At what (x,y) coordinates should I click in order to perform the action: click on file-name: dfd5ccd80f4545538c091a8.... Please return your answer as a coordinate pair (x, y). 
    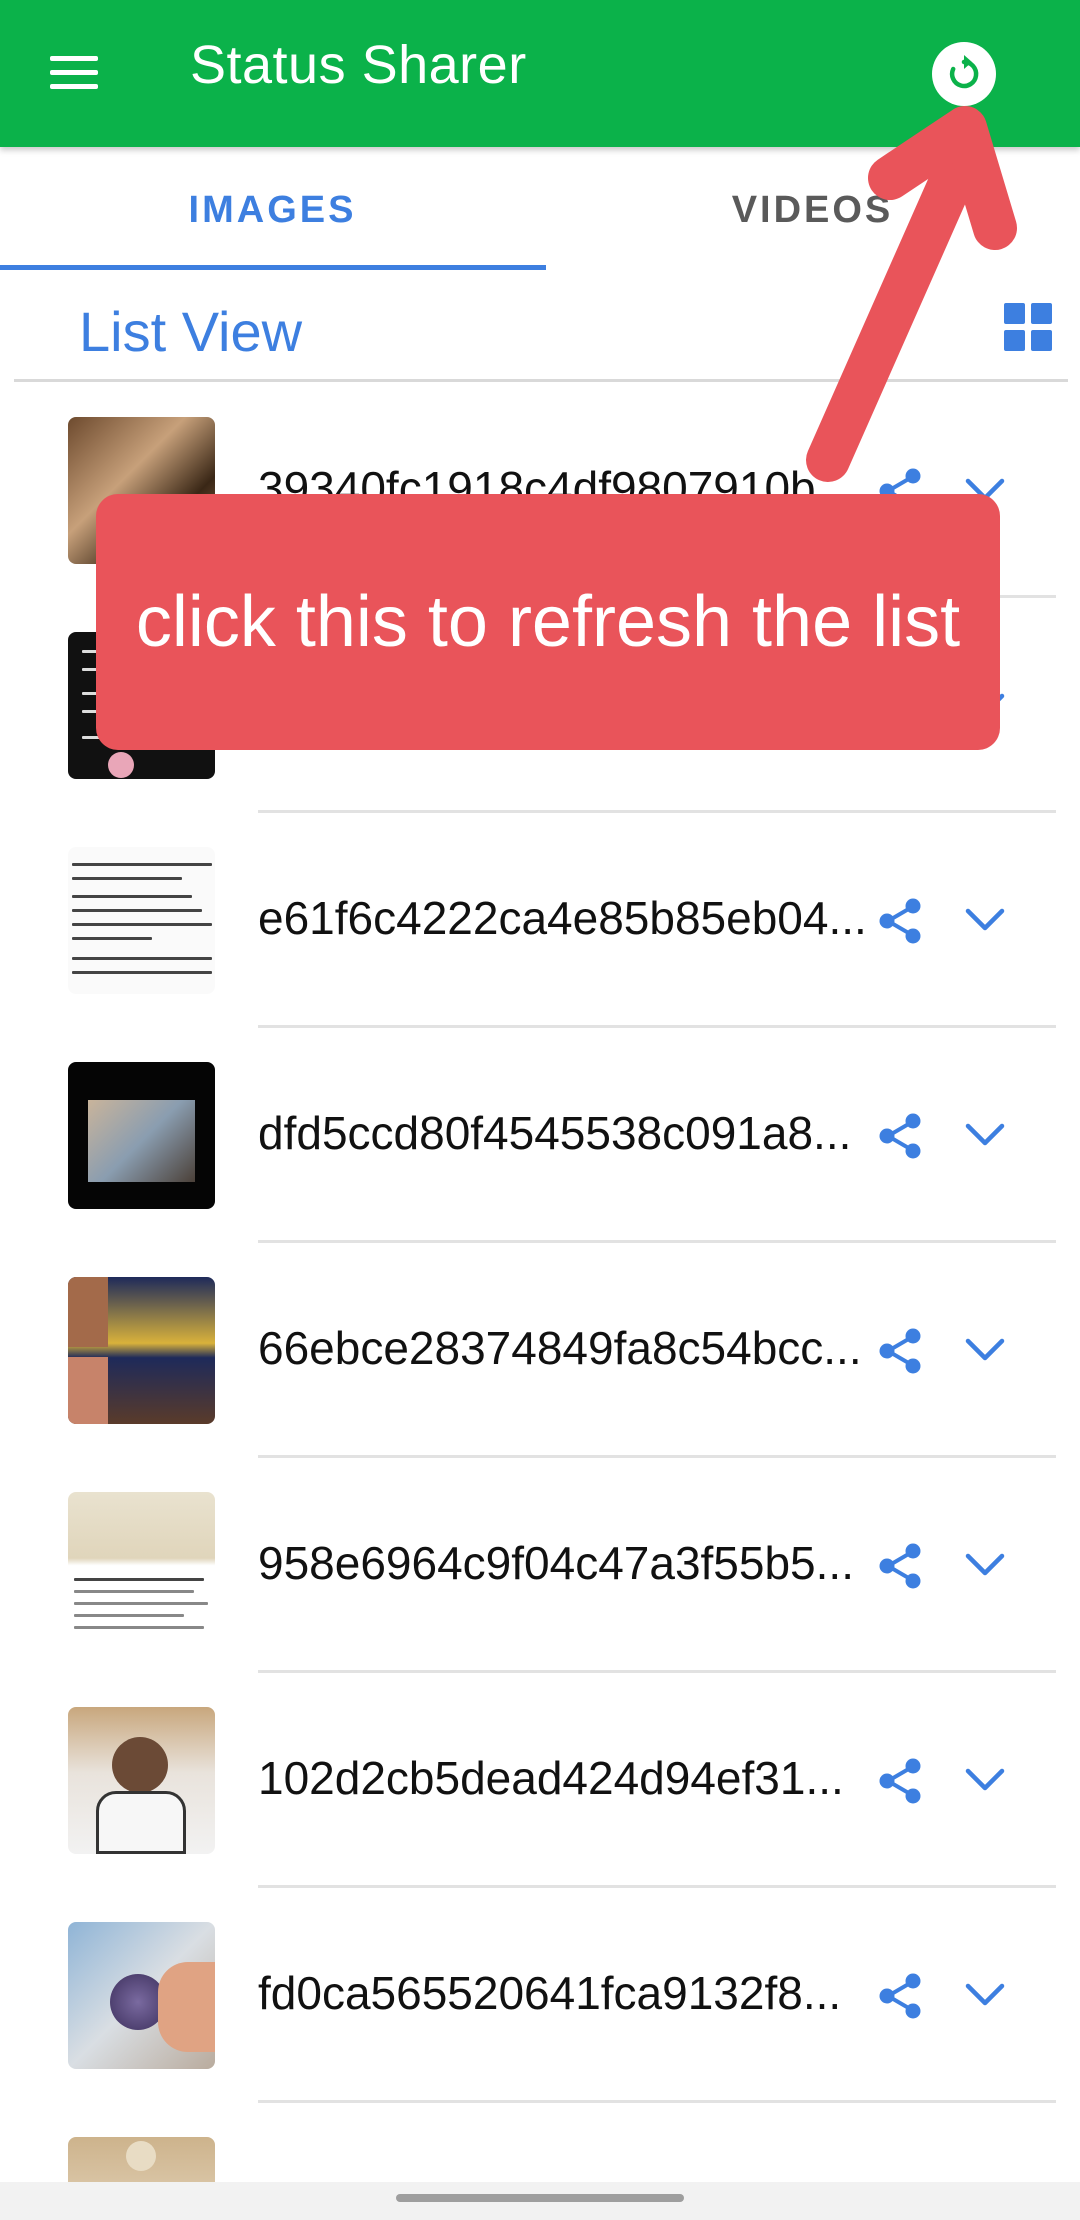
    Looking at the image, I should click on (555, 1133).